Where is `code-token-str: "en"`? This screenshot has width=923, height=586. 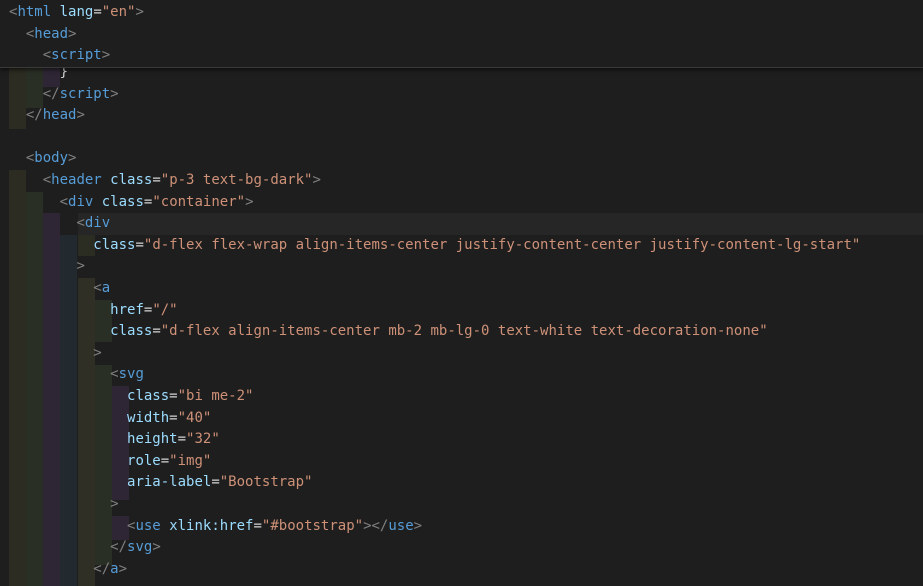
code-token-str: "en" is located at coordinates (118, 12).